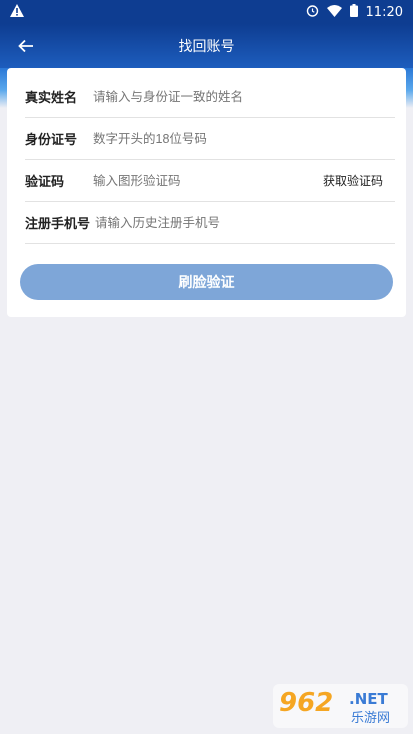 The width and height of the screenshot is (413, 734). Describe the element at coordinates (368, 699) in the screenshot. I see `watermark-suffix: .NET` at that location.